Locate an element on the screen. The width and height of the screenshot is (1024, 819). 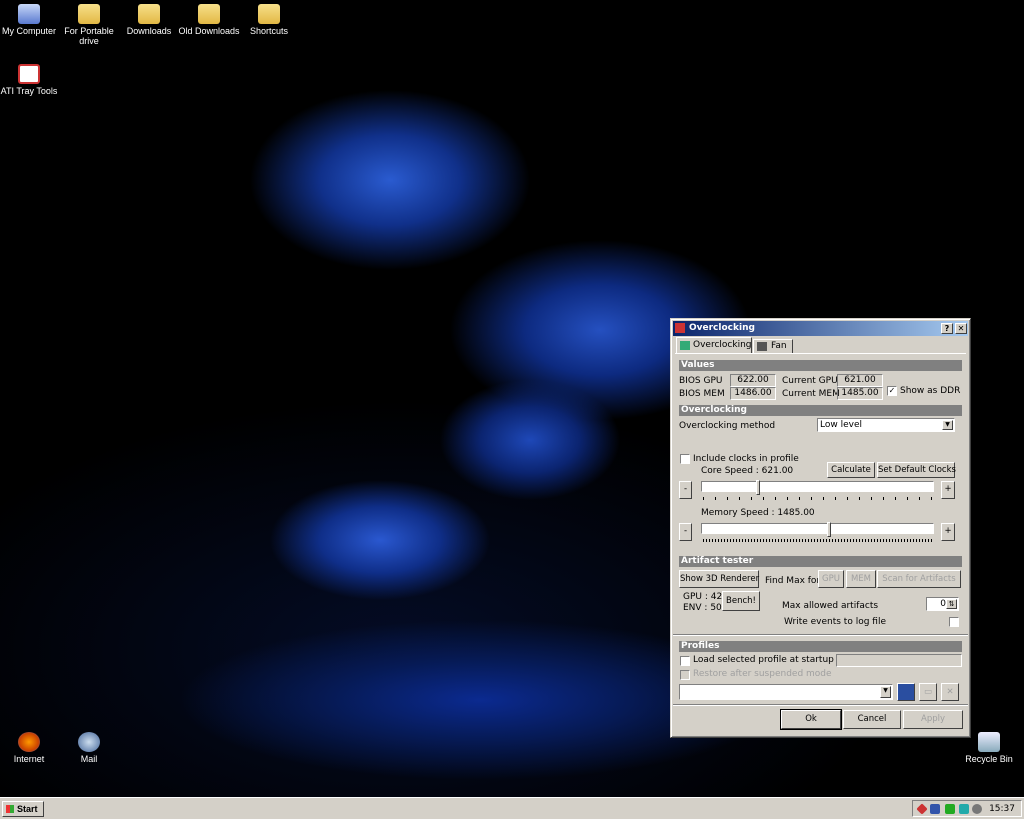
system-tray: 15:37 is located at coordinates (967, 808).